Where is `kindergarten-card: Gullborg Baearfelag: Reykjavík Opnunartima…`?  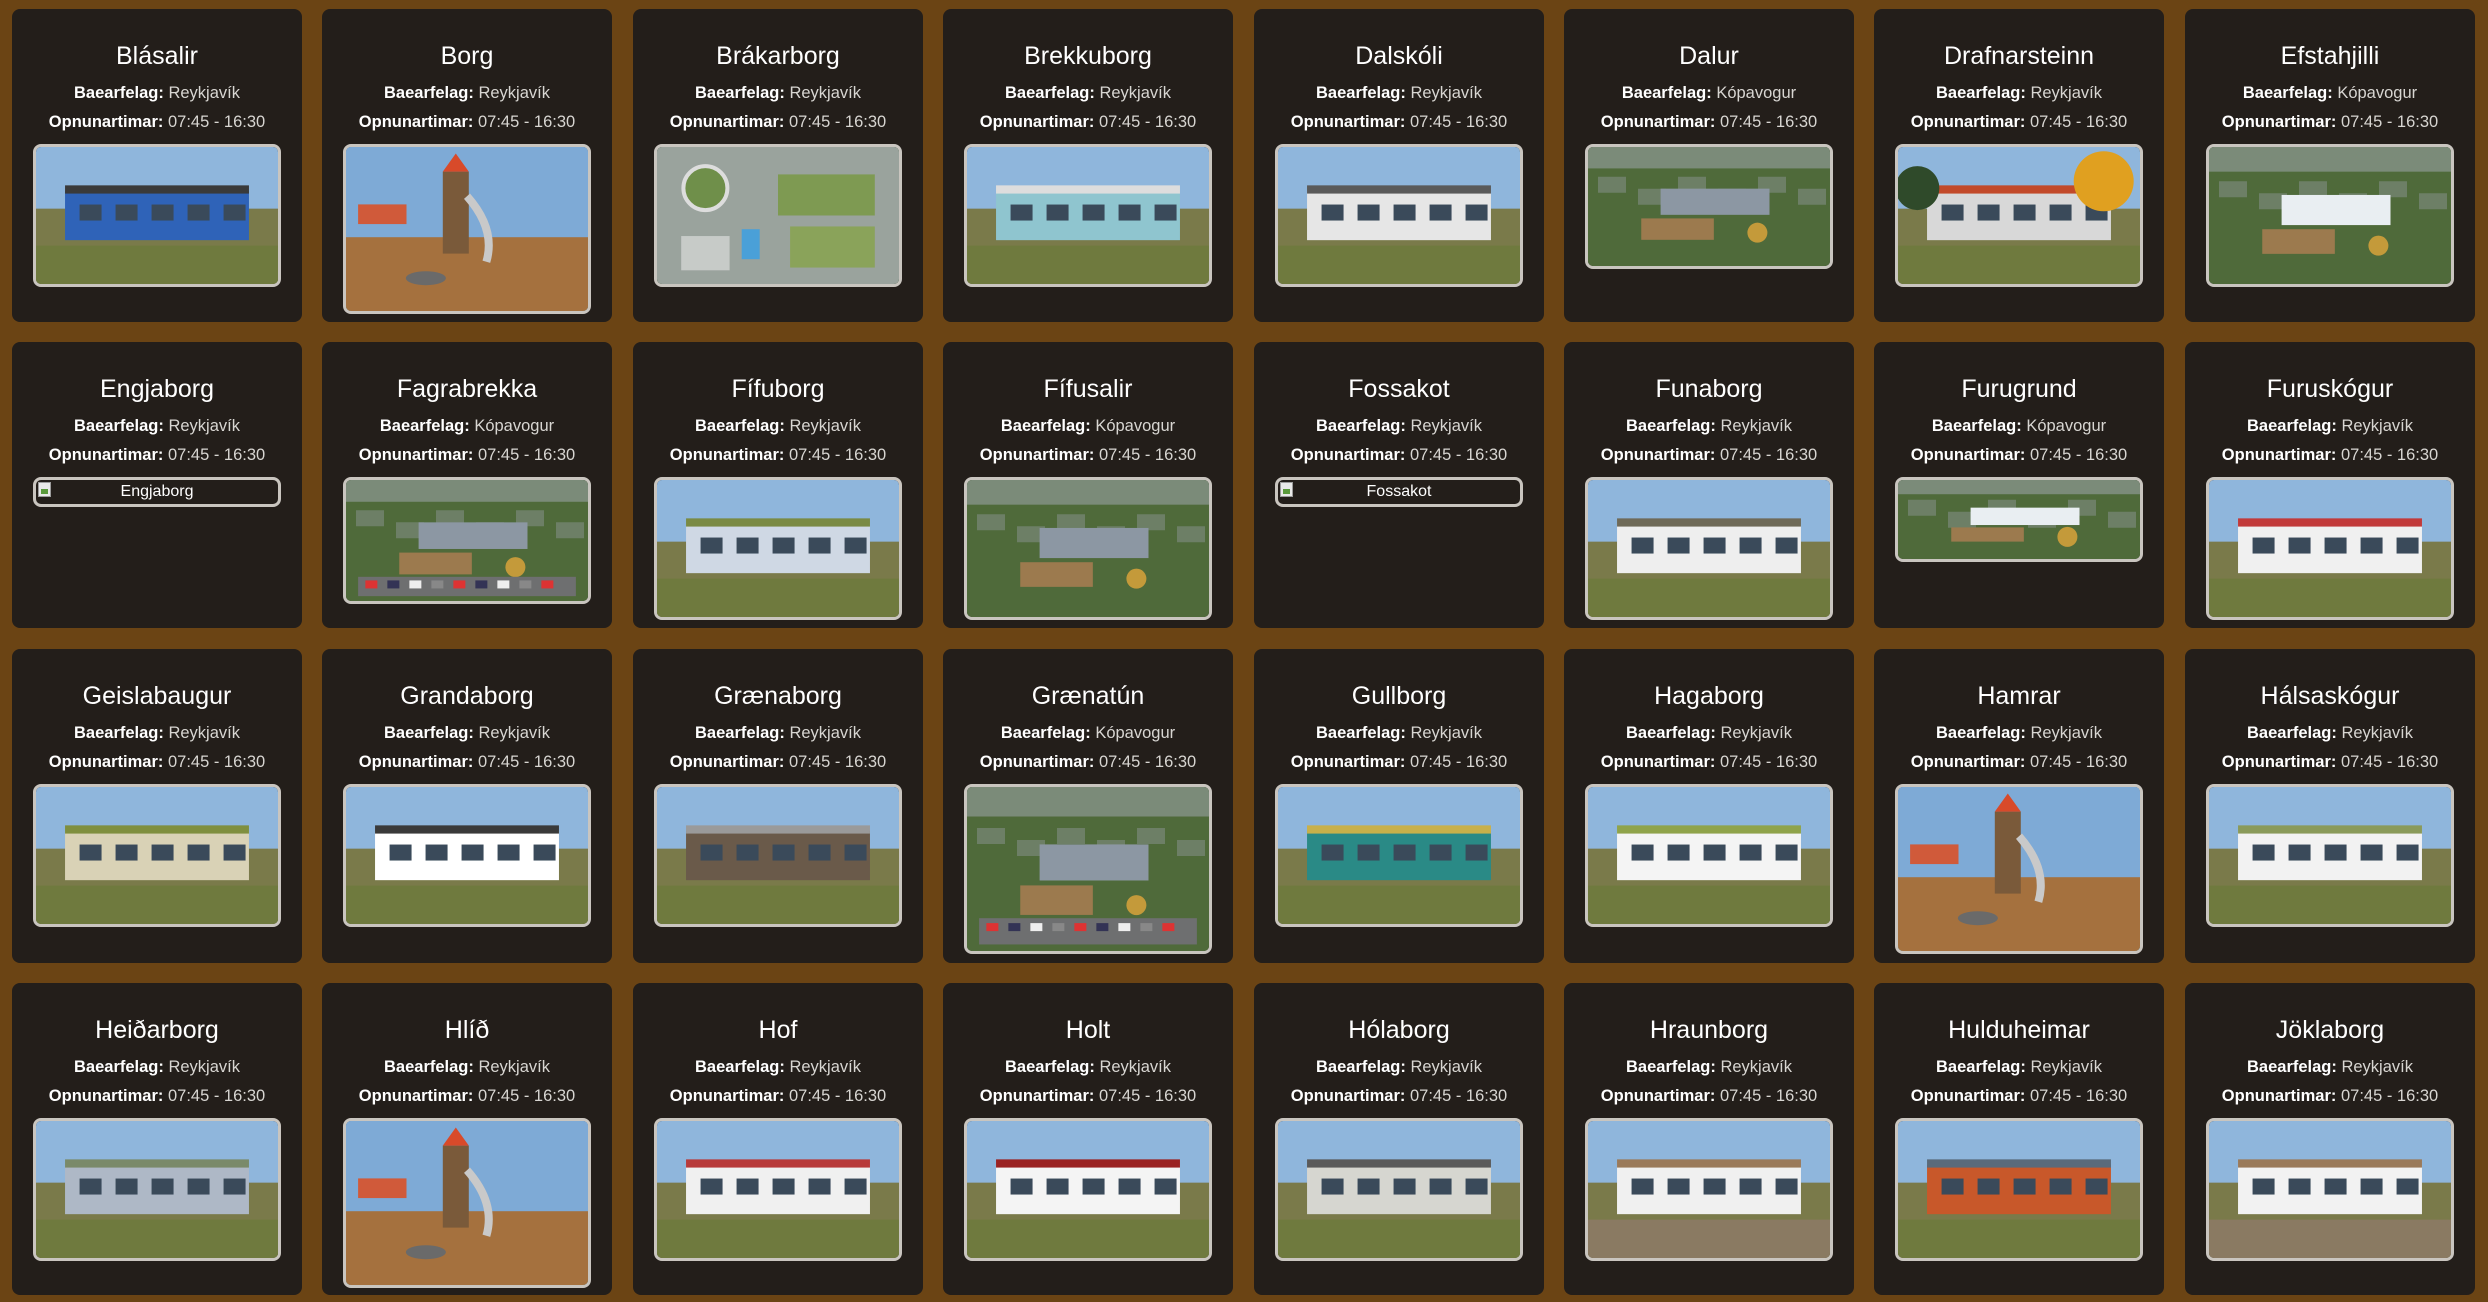 kindergarten-card: Gullborg Baearfelag: Reykjavík Opnunartima… is located at coordinates (1399, 806).